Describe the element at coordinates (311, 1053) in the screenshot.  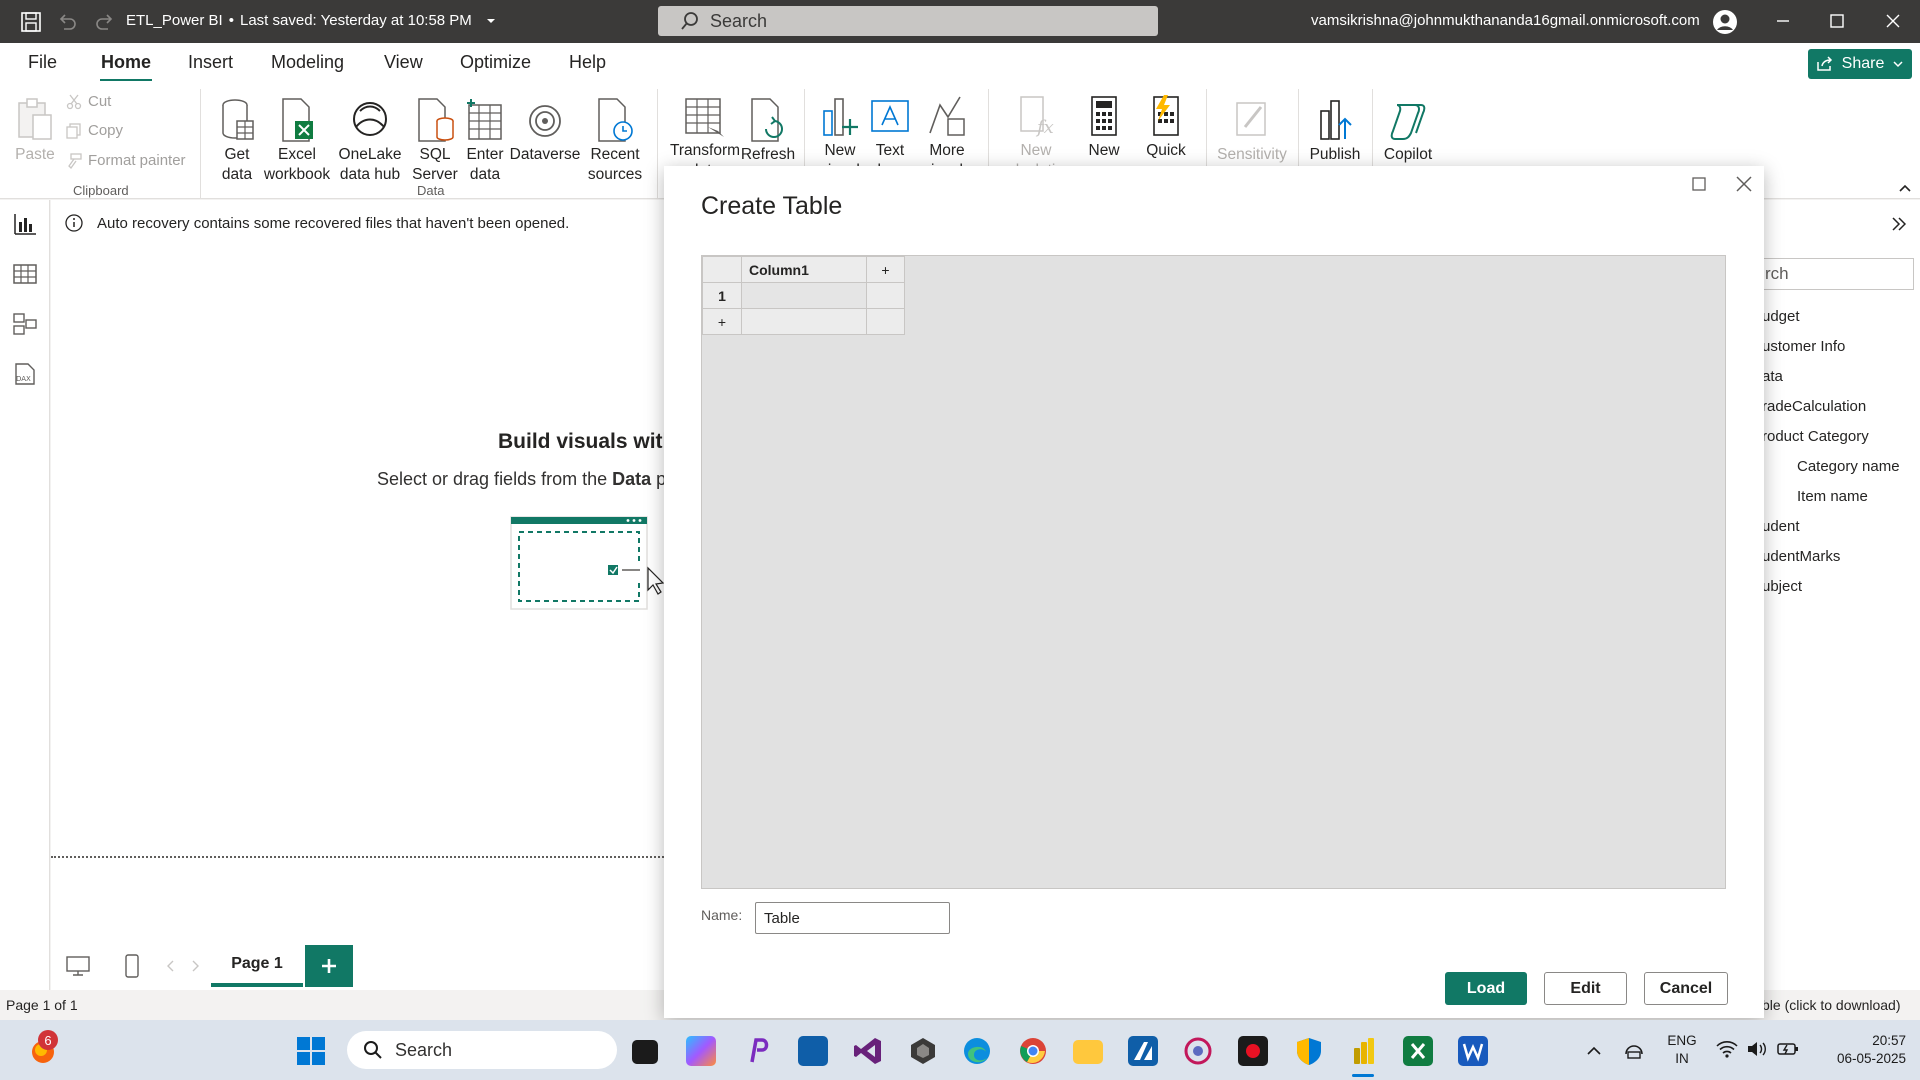
I see `windows-start-icon` at that location.